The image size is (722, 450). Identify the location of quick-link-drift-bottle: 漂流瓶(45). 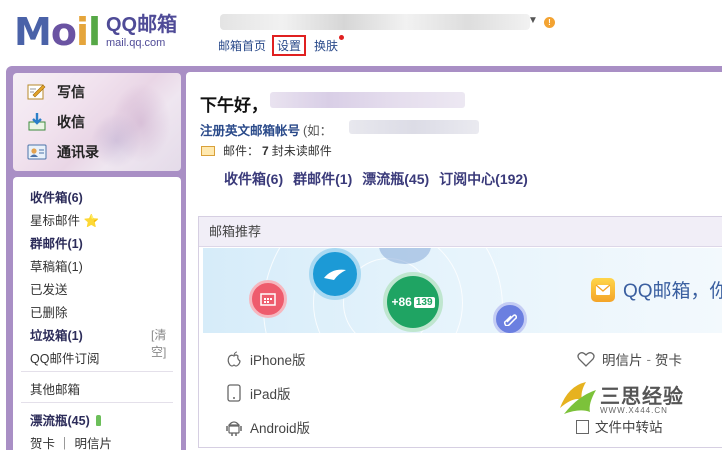
(395, 179).